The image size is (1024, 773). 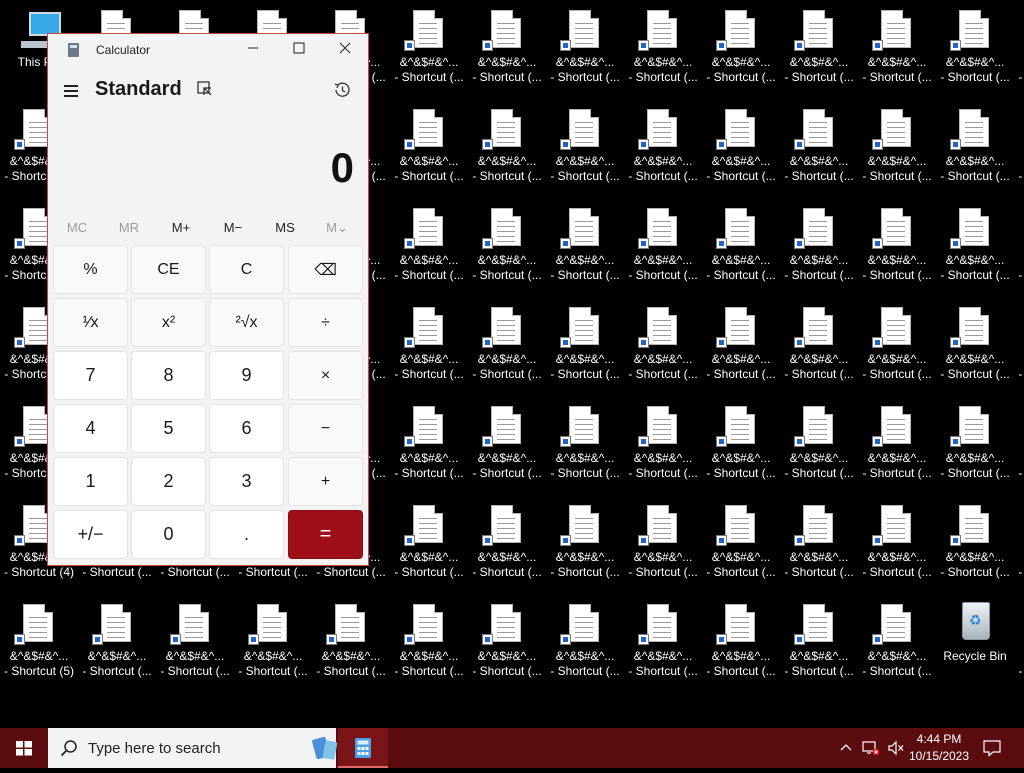 I want to click on backspace-button: ⌫, so click(x=325, y=269).